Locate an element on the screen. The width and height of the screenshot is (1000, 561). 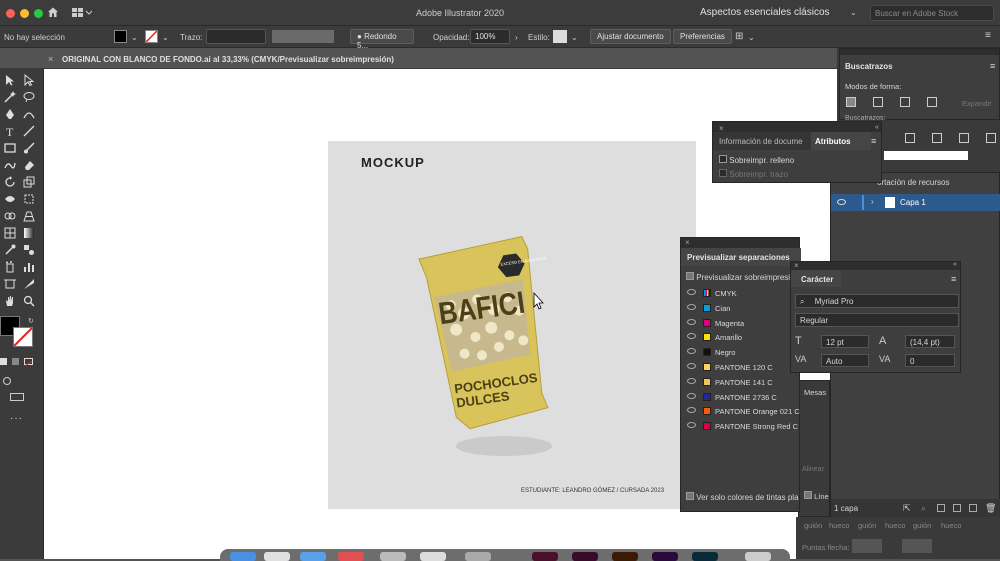
minimize-window-button is located at coordinates (24, 13).